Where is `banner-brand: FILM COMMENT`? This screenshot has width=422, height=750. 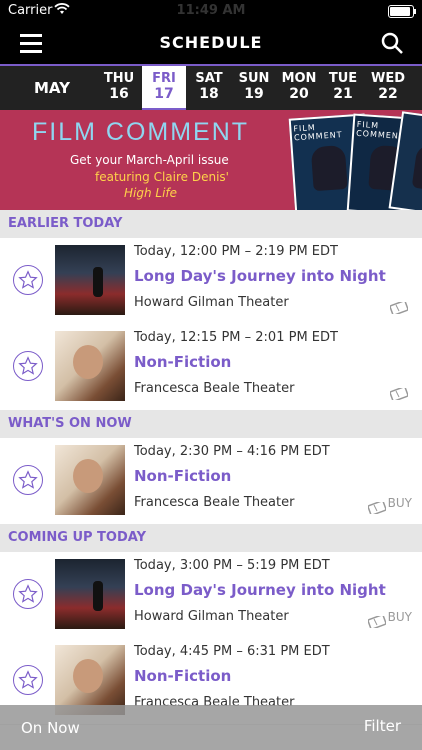 banner-brand: FILM COMMENT is located at coordinates (141, 132).